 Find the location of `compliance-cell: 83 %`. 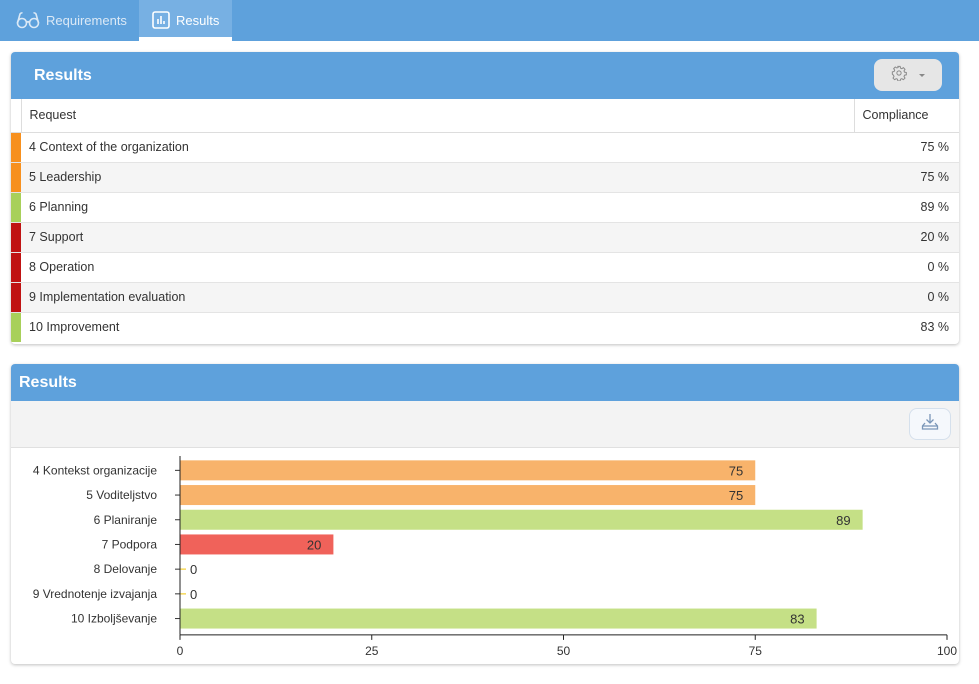

compliance-cell: 83 % is located at coordinates (935, 327).